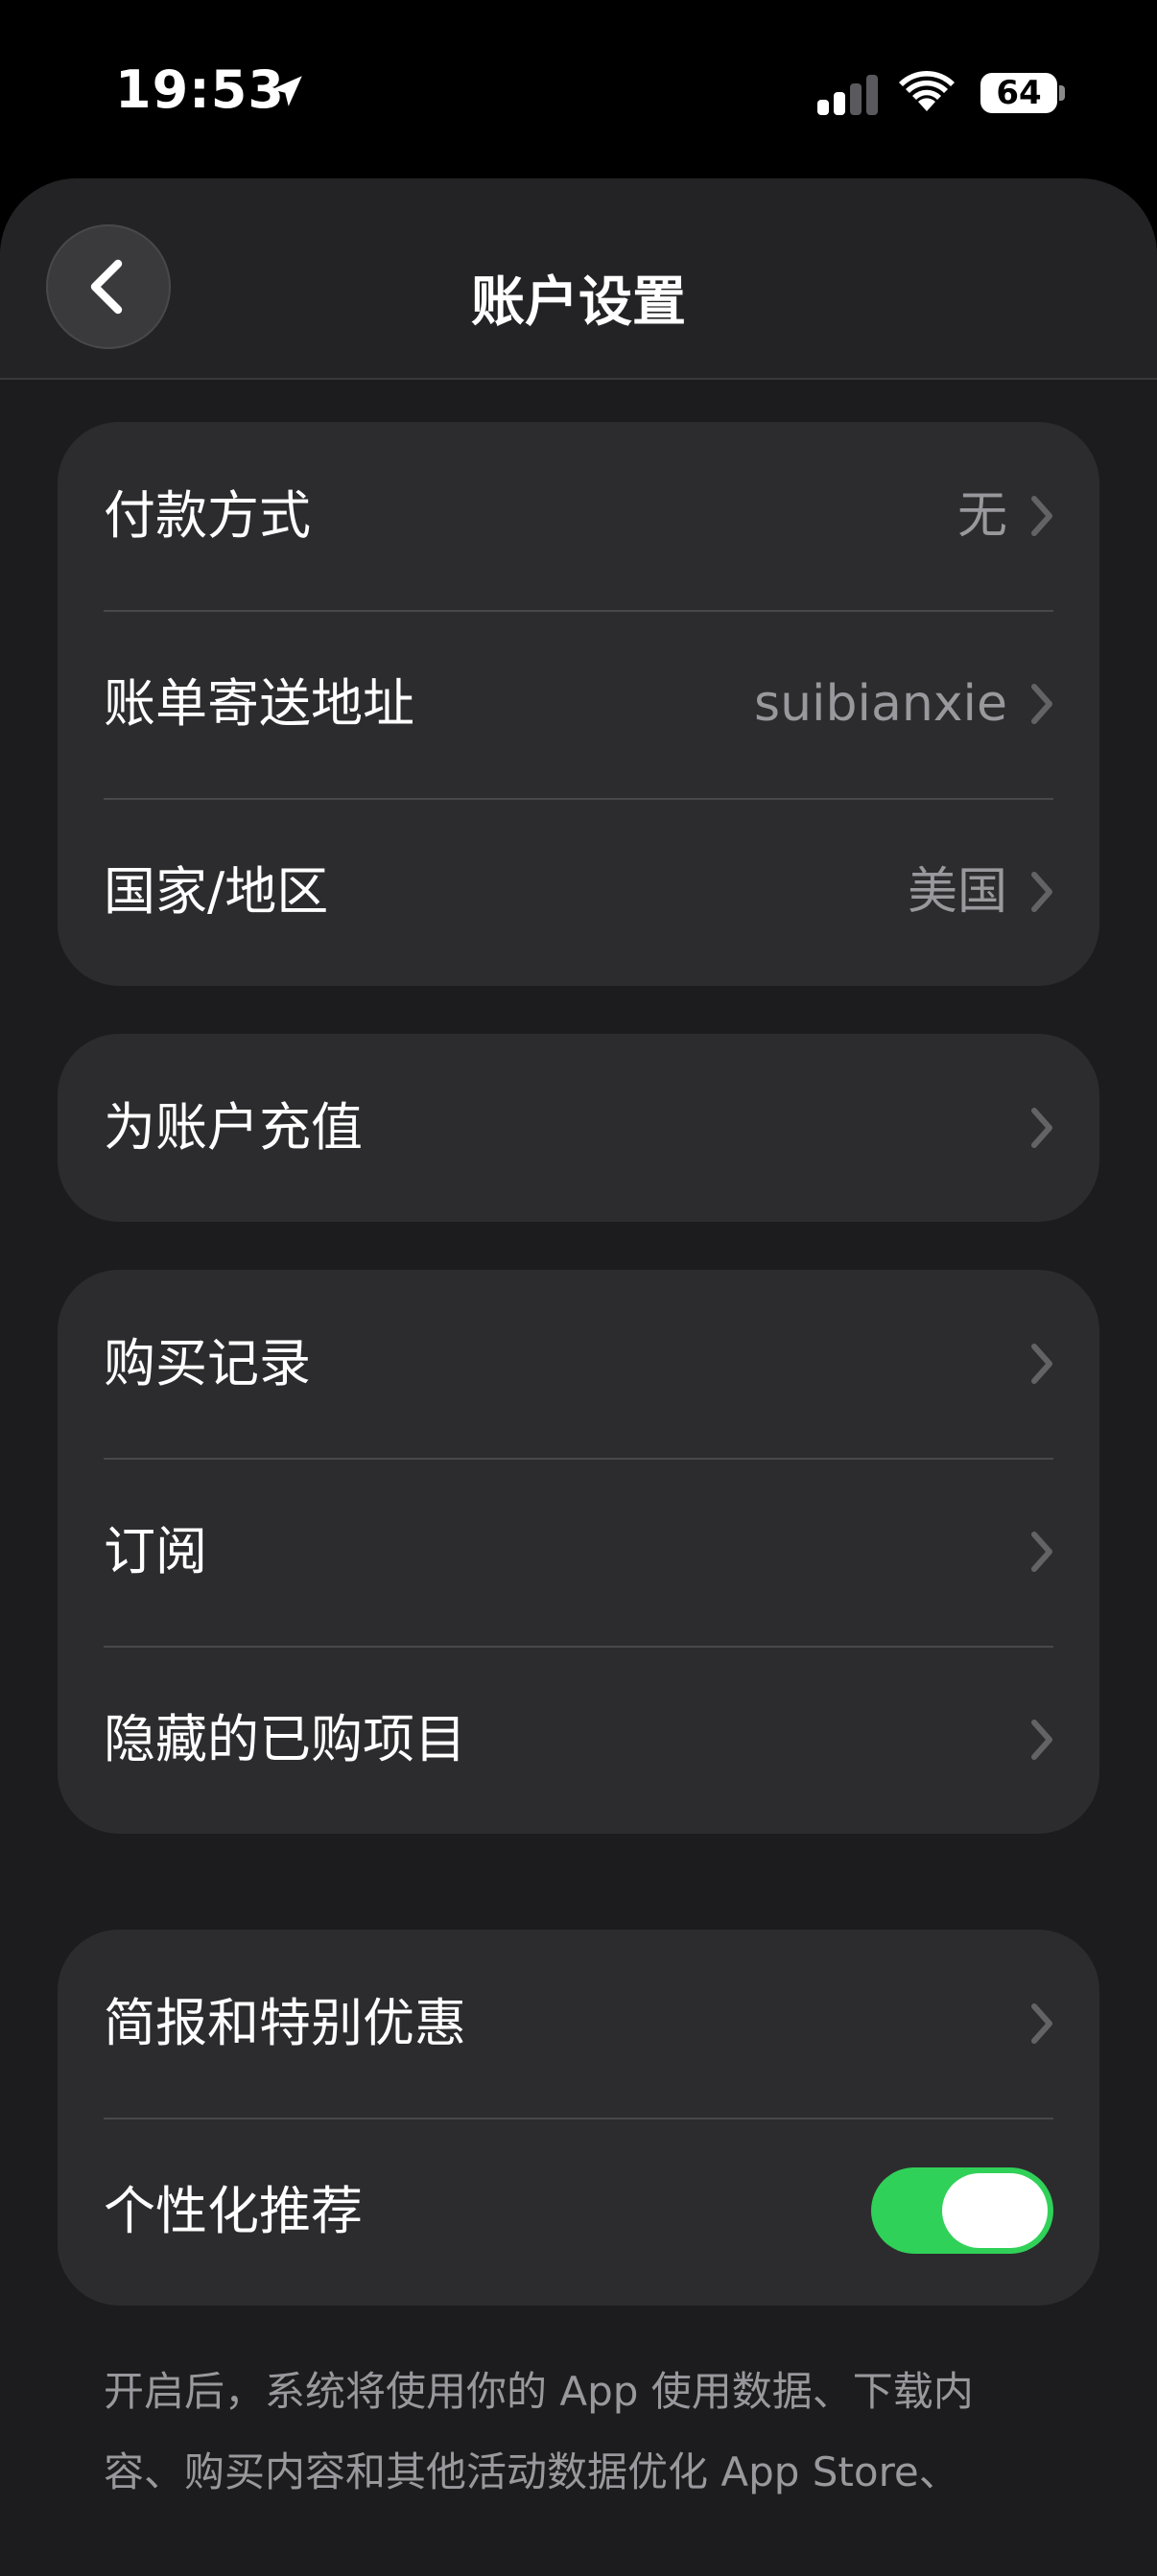 This screenshot has height=2576, width=1157. I want to click on add-funds-row: 为账户充值, so click(578, 1128).